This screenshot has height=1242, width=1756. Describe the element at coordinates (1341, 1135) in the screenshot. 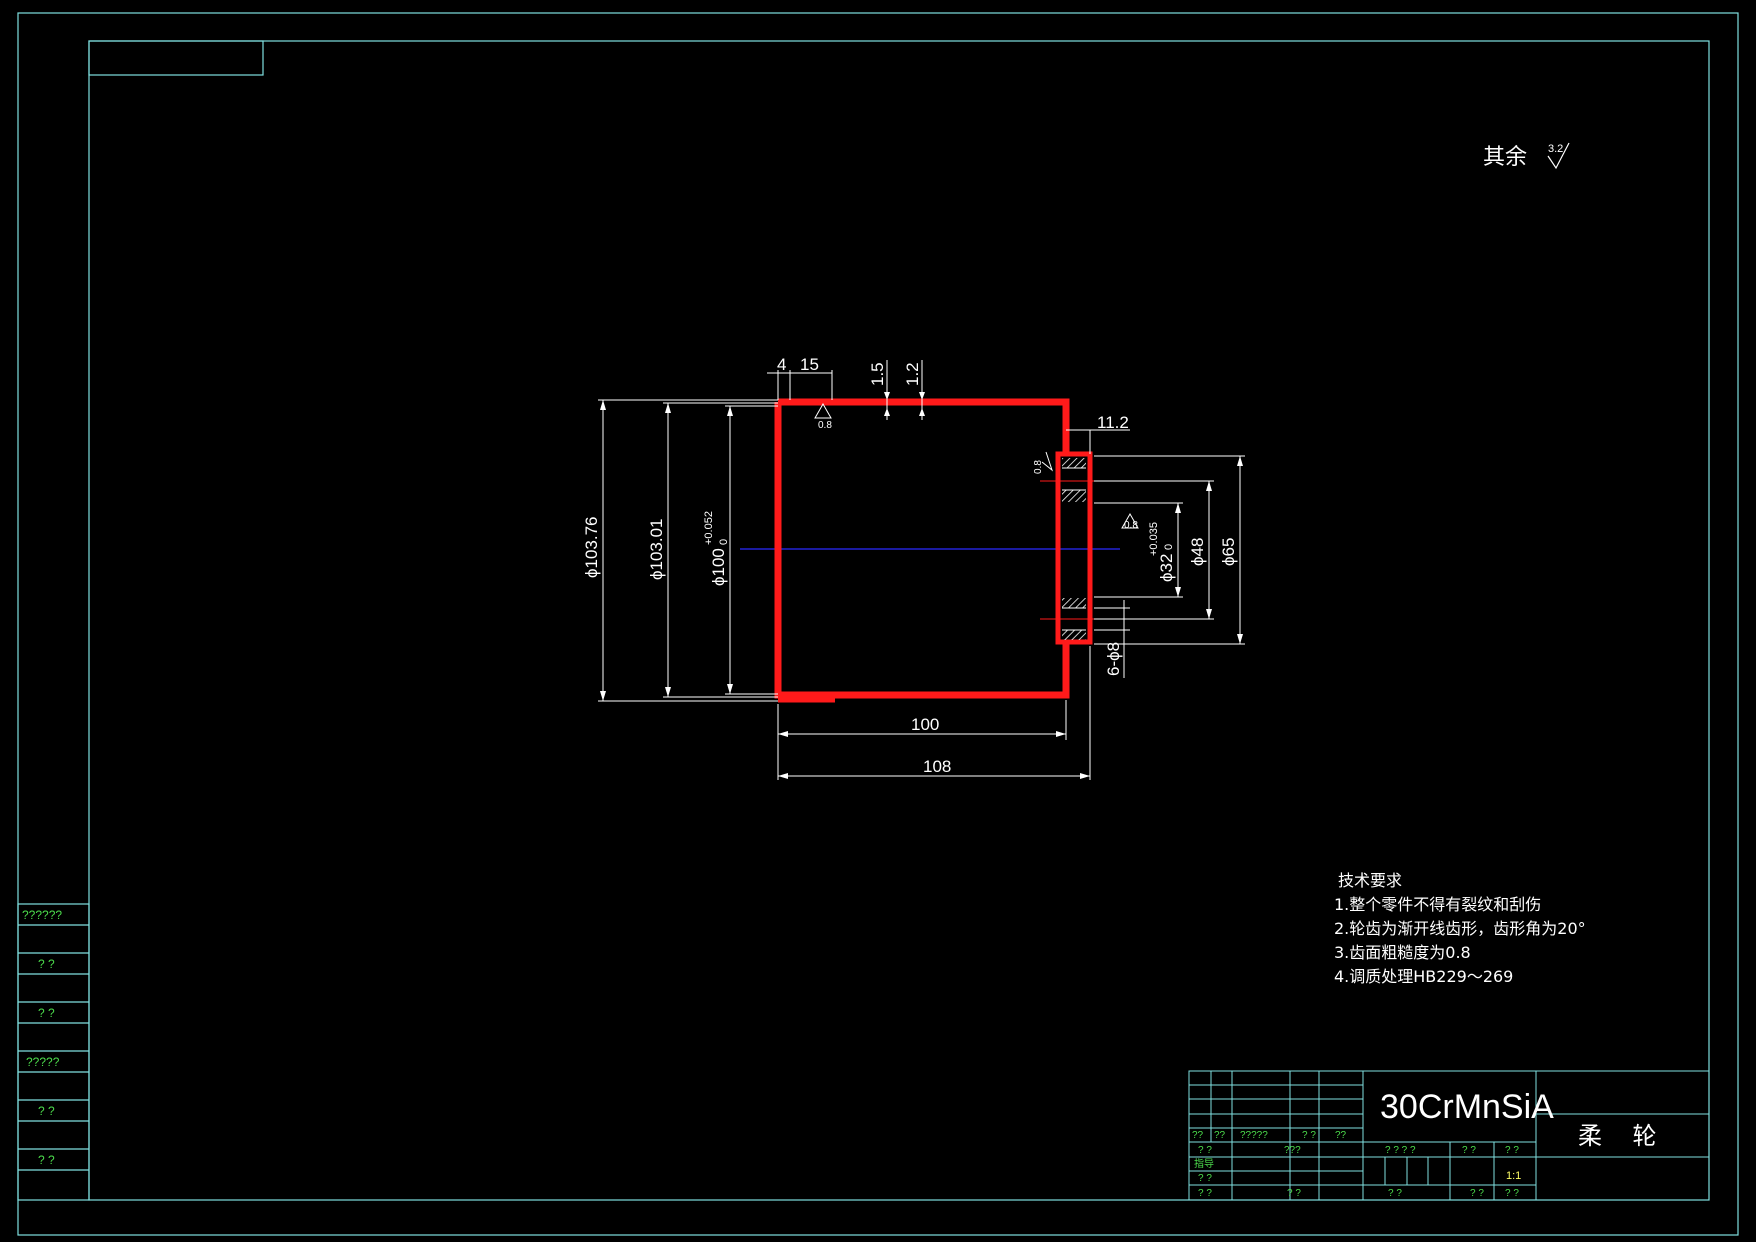

I see `tb-header-5: ??` at that location.